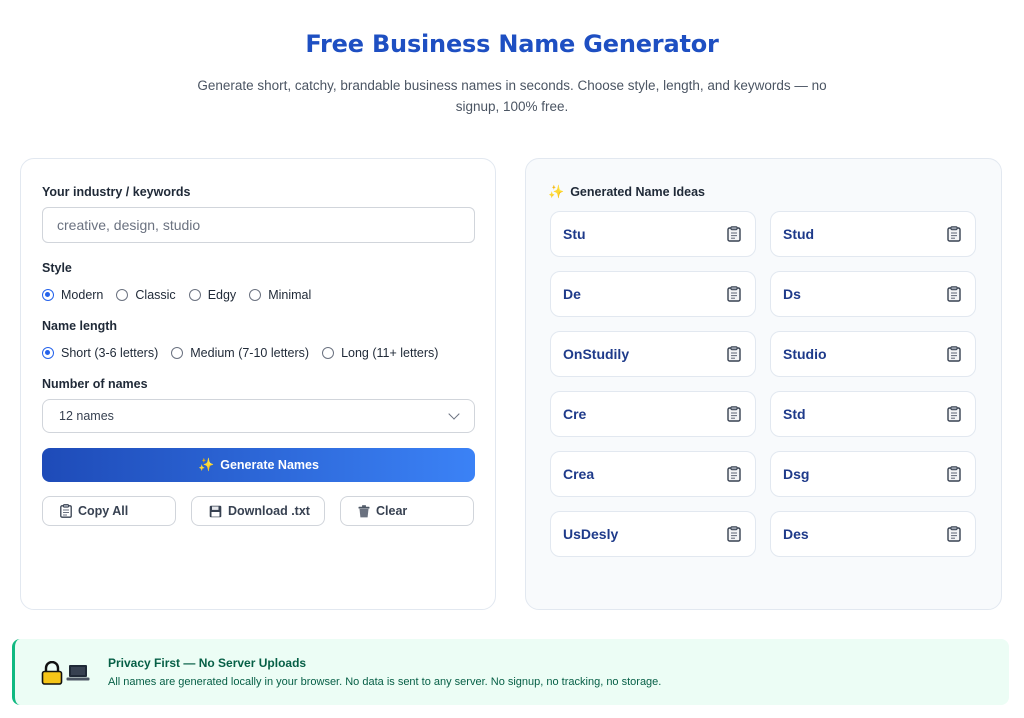 The height and width of the screenshot is (718, 1024). What do you see at coordinates (212, 295) in the screenshot?
I see `style-option-edgy: Edgy` at bounding box center [212, 295].